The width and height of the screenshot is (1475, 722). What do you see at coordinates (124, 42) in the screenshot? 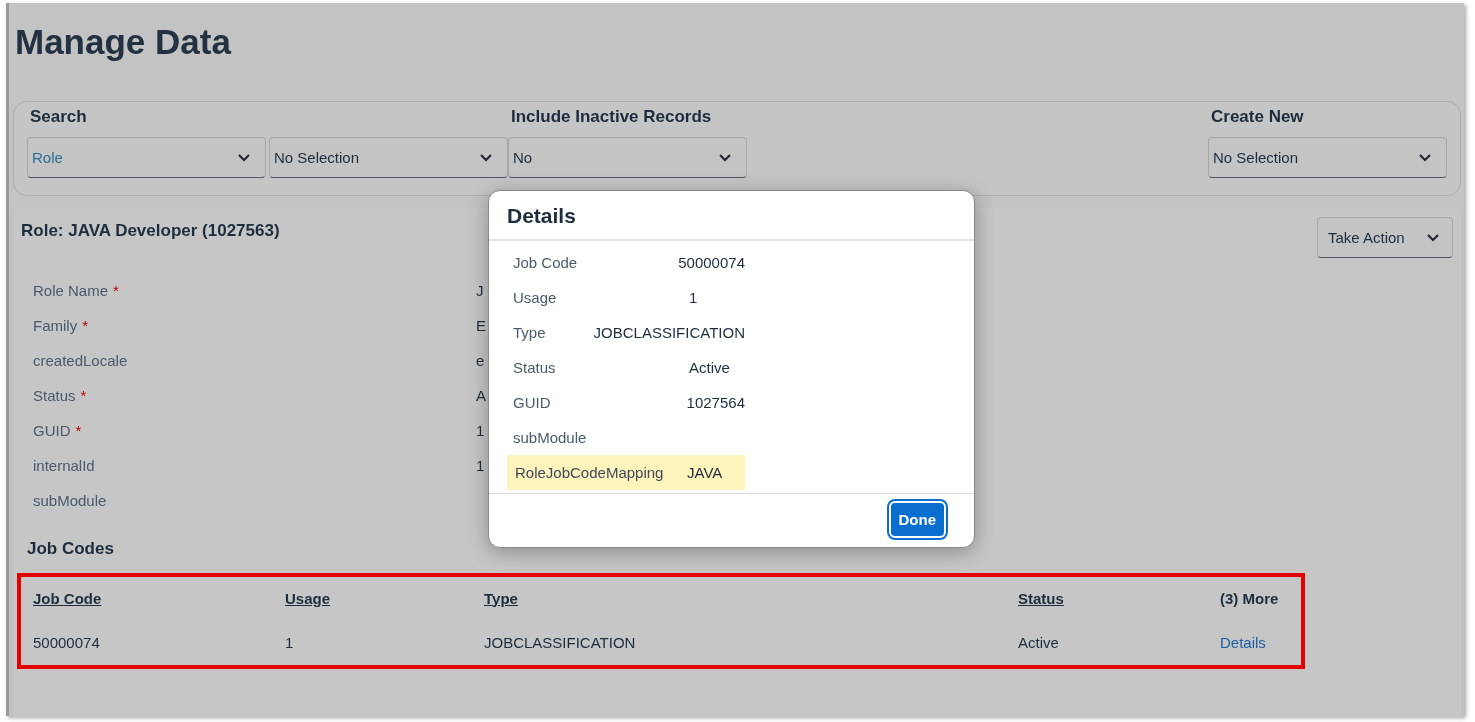
I see `page-title: Manage Data` at bounding box center [124, 42].